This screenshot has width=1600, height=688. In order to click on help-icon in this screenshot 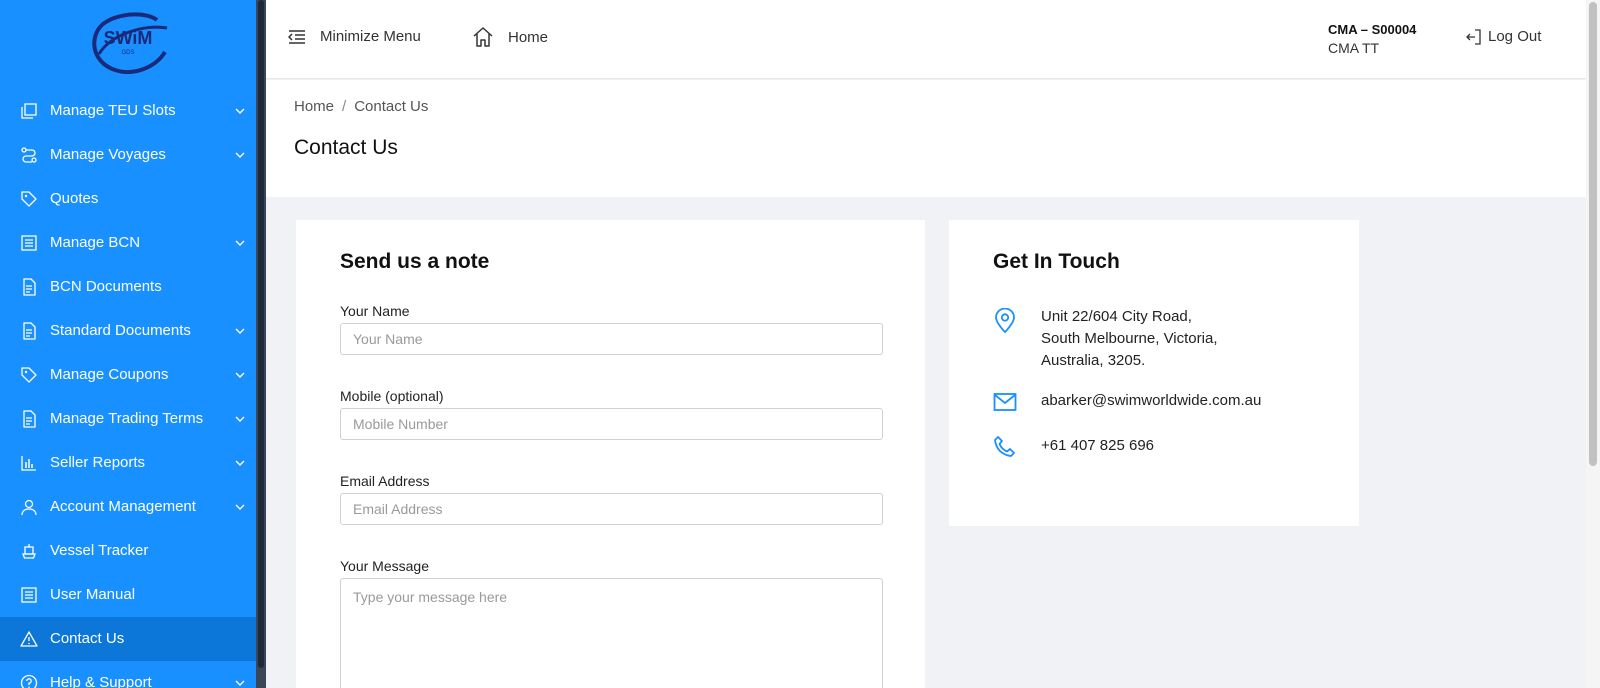, I will do `click(29, 681)`.